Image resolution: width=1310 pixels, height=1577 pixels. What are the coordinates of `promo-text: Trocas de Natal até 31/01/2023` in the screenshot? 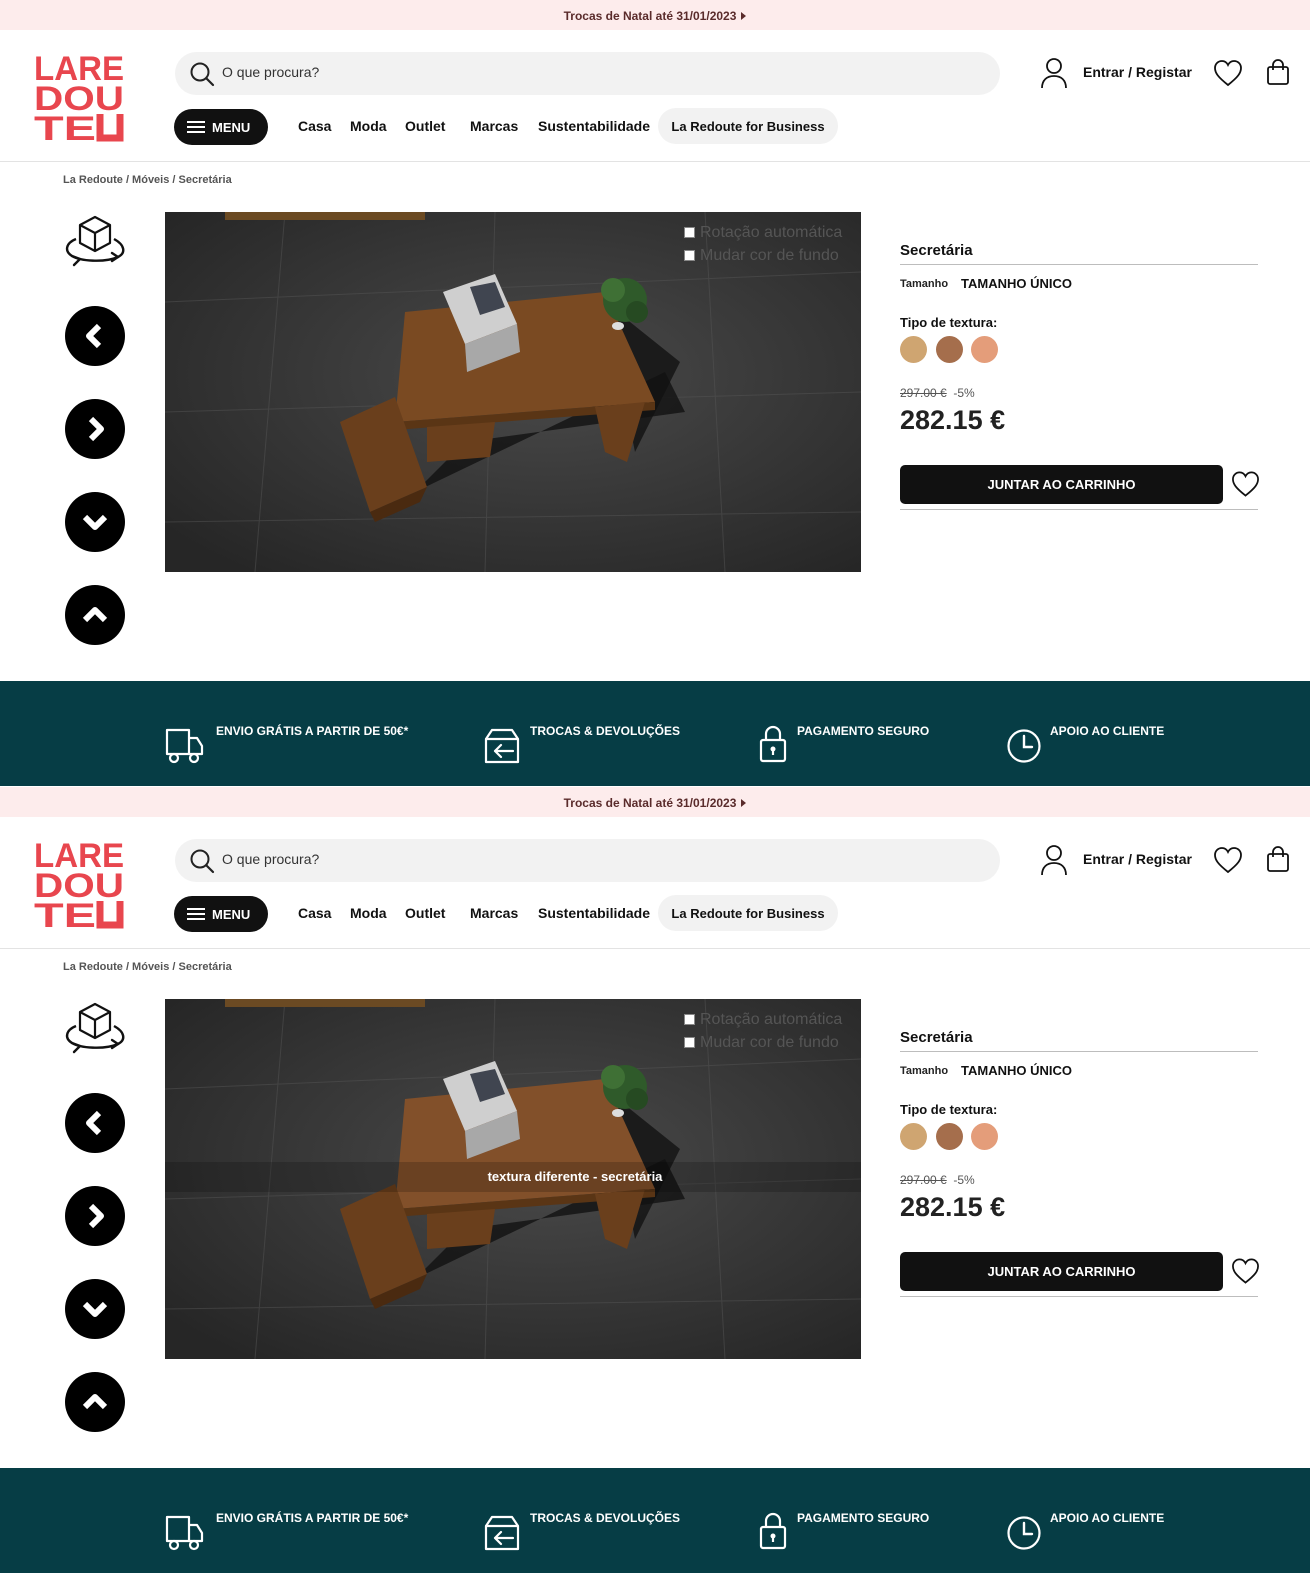 It's located at (650, 16).